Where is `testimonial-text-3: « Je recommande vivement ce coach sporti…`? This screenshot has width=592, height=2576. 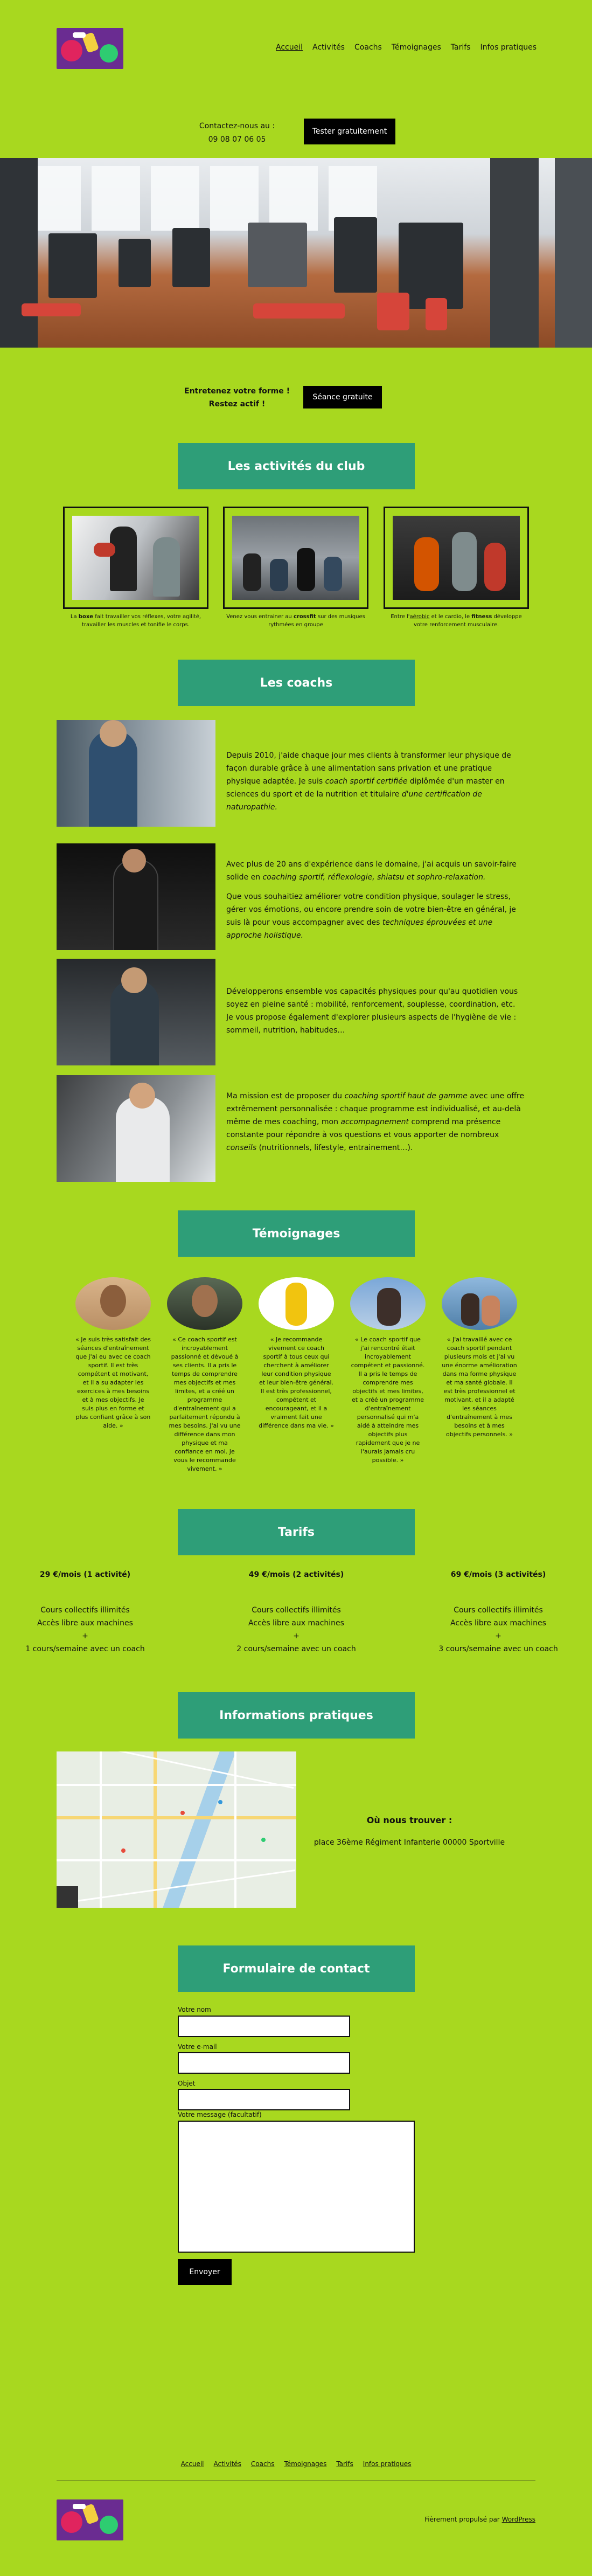
testimonial-text-3: « Je recommande vivement ce coach sporti… is located at coordinates (296, 1383).